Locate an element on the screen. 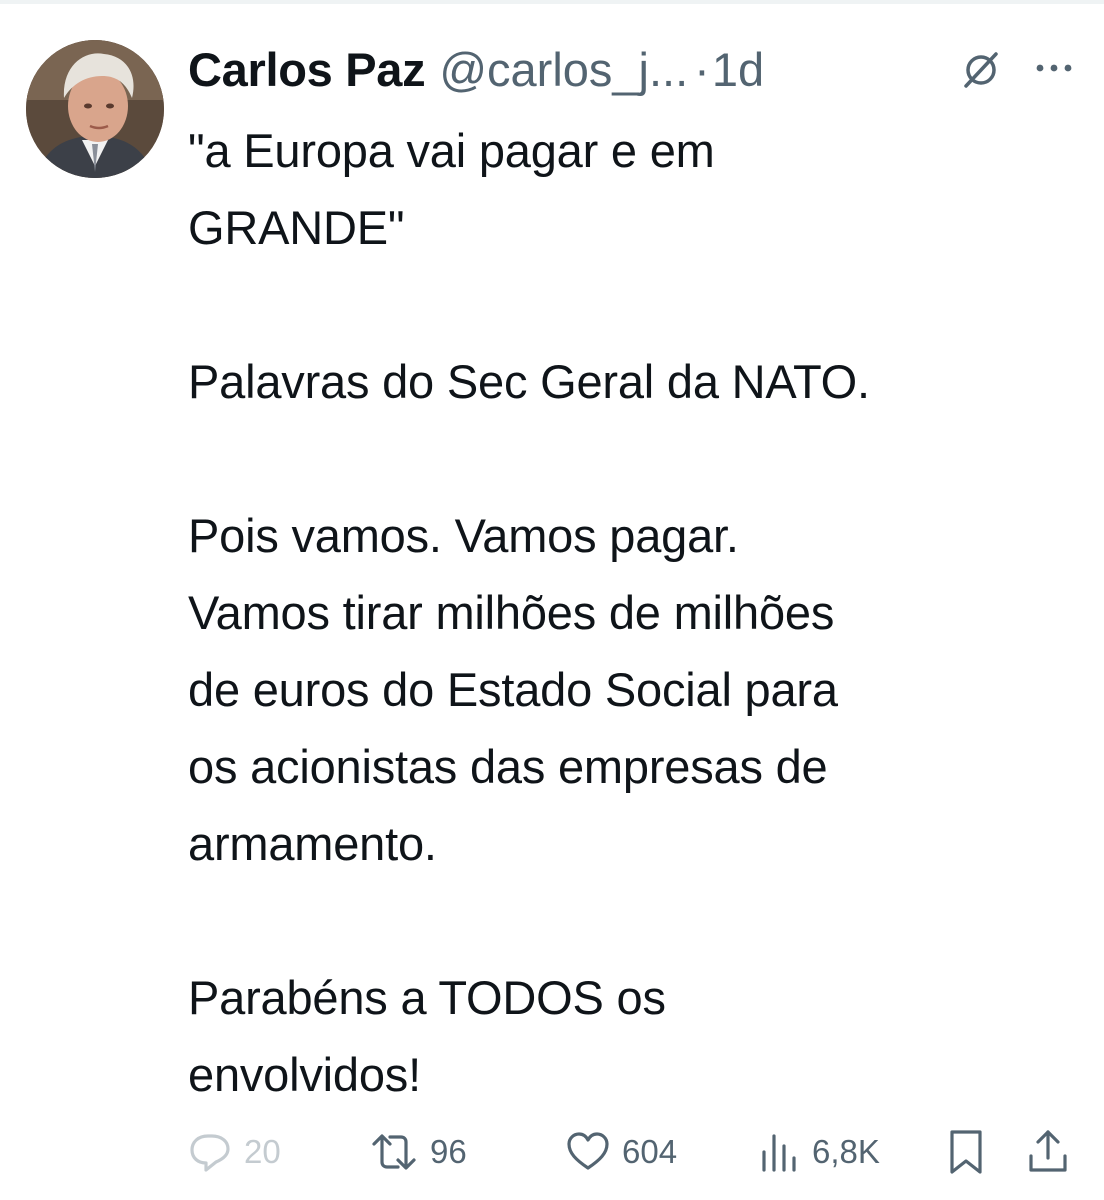  bookmark-icon is located at coordinates (966, 1152).